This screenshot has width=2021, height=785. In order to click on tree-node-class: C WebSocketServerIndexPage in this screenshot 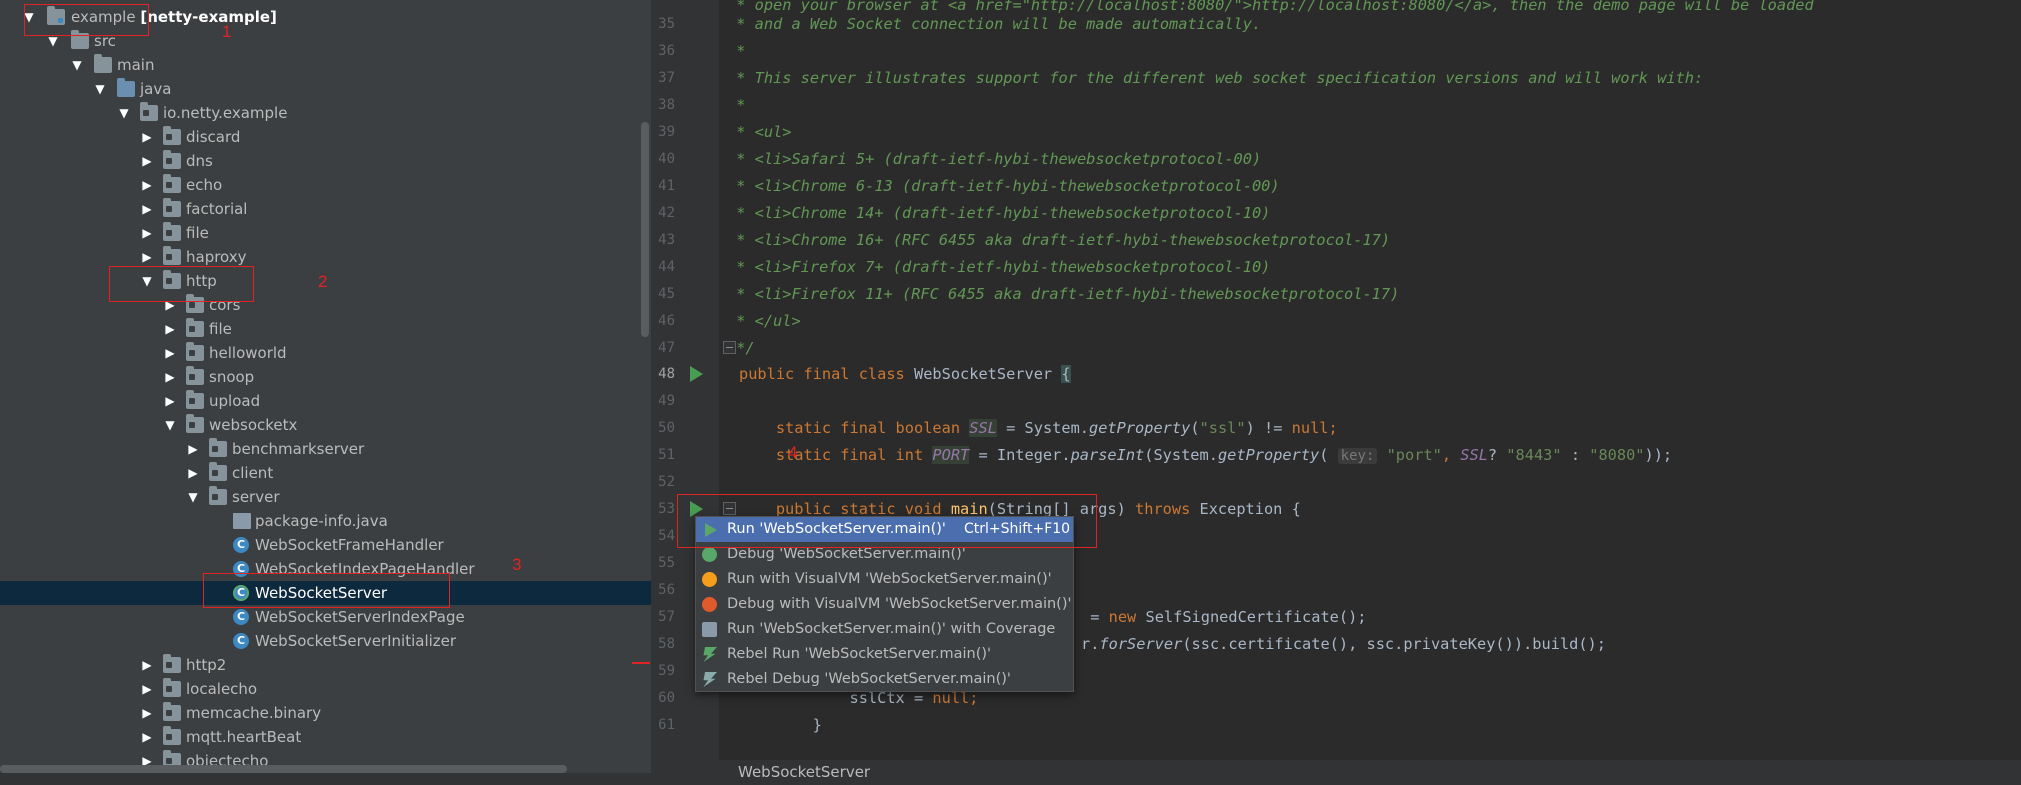, I will do `click(325, 617)`.